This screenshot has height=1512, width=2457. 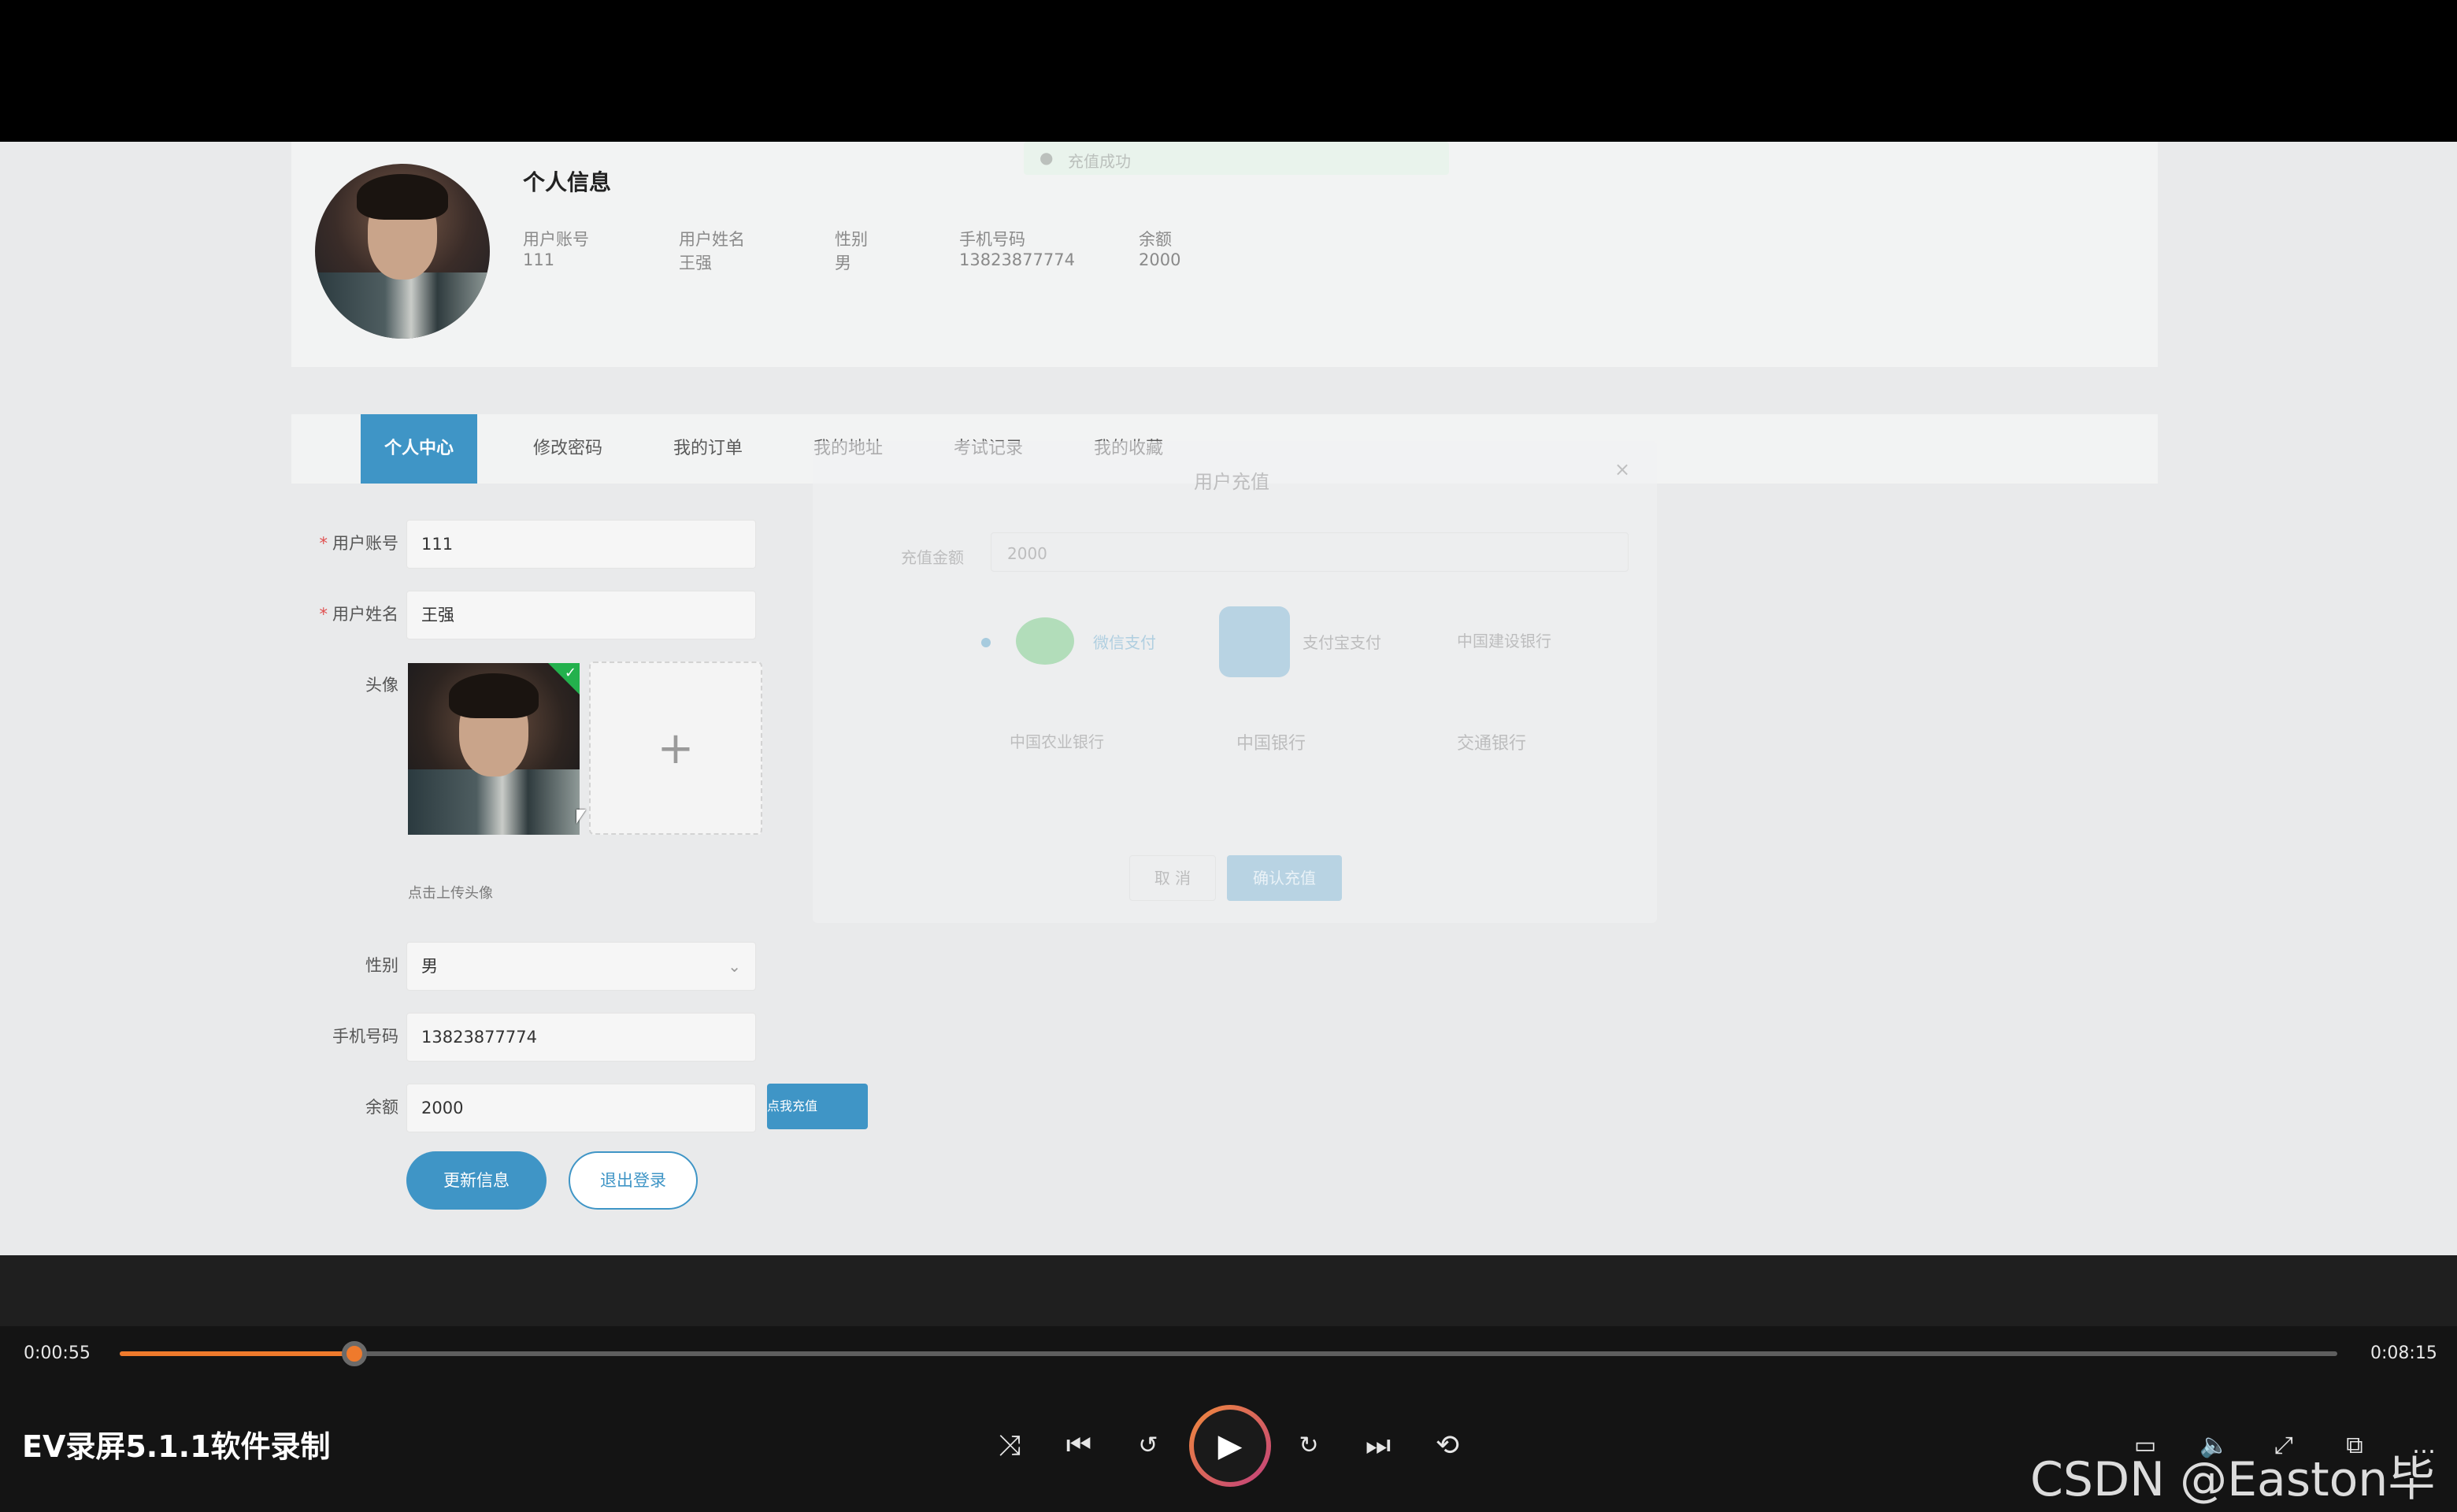 What do you see at coordinates (1378, 1445) in the screenshot?
I see `next-icon: ⏭` at bounding box center [1378, 1445].